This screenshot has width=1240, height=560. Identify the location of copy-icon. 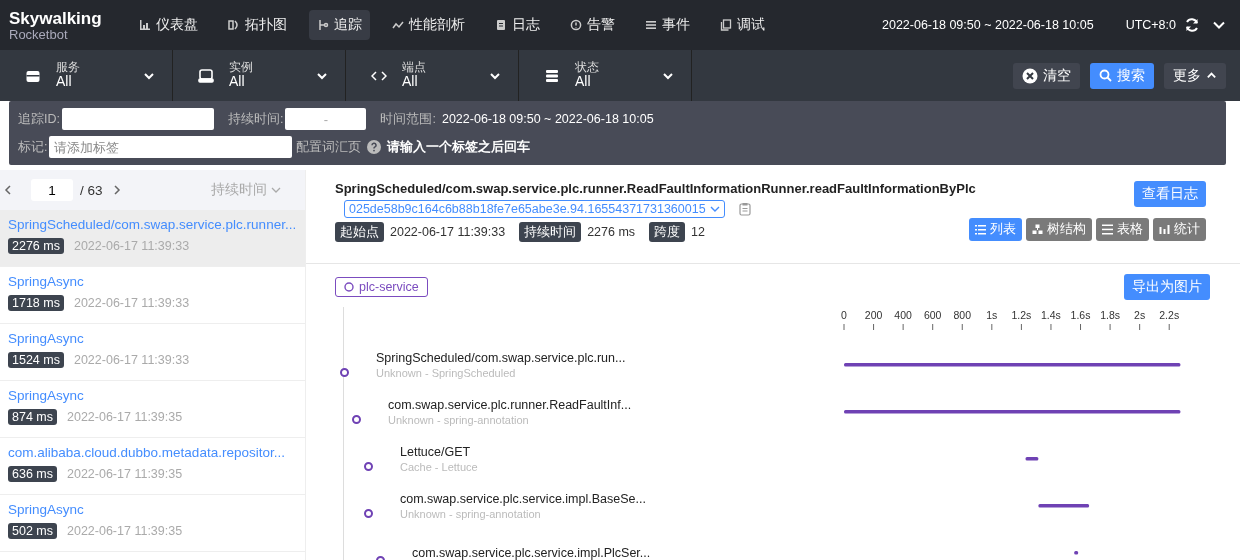
(726, 25).